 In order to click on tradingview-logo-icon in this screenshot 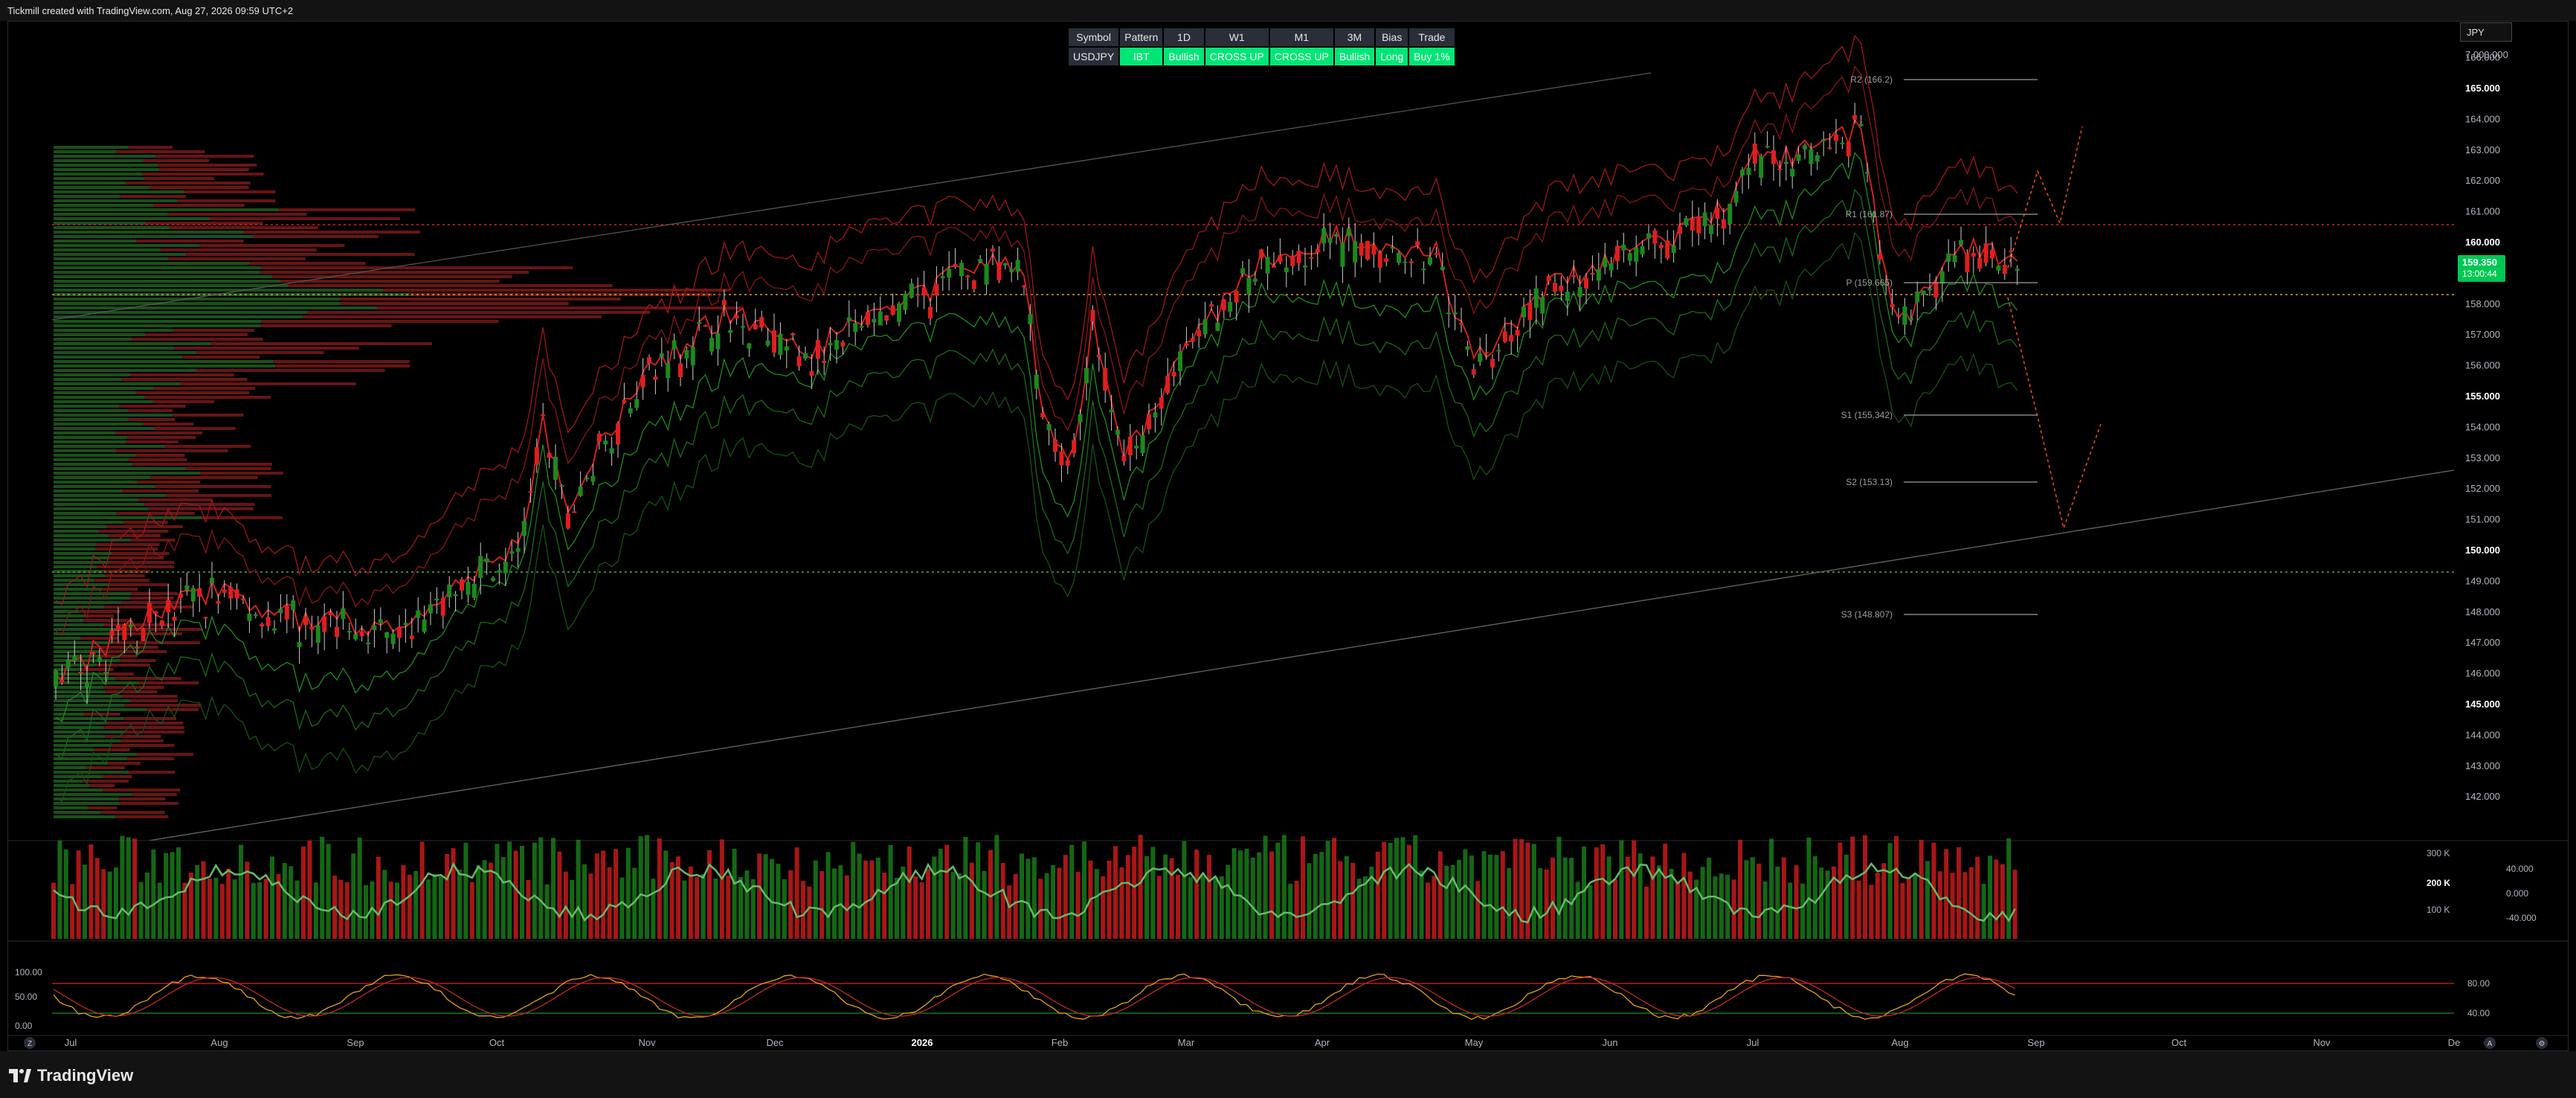, I will do `click(20, 1075)`.